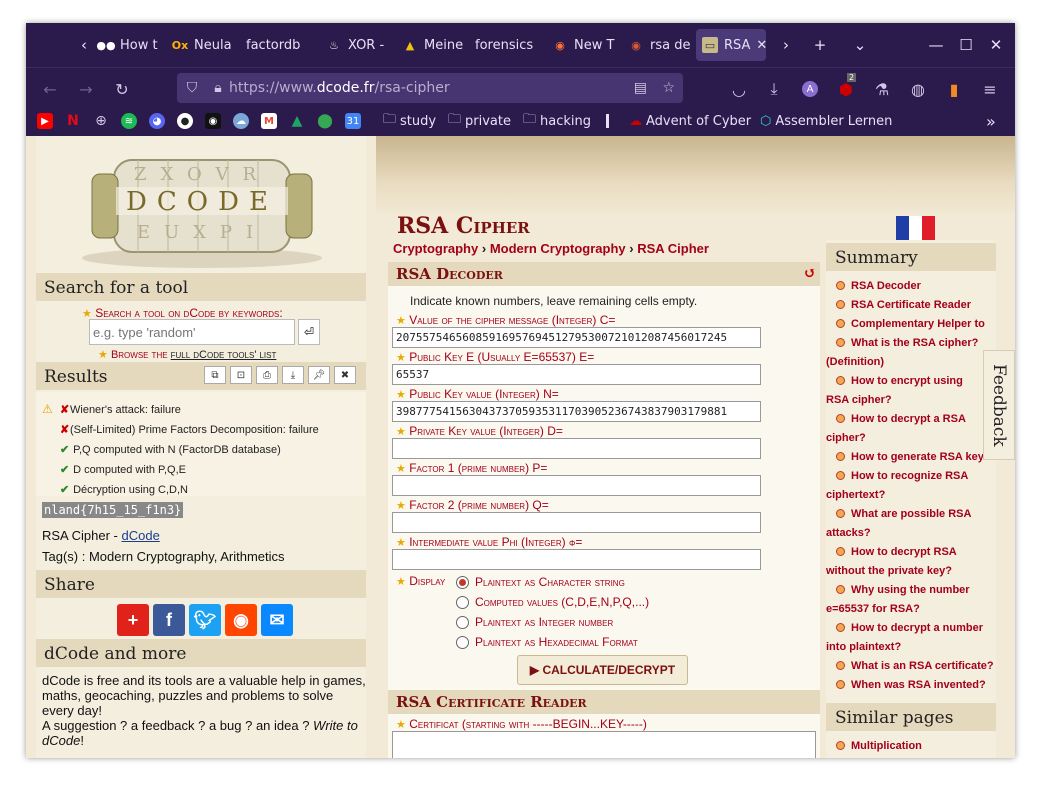  Describe the element at coordinates (192, 332) in the screenshot. I see `search-input` at that location.